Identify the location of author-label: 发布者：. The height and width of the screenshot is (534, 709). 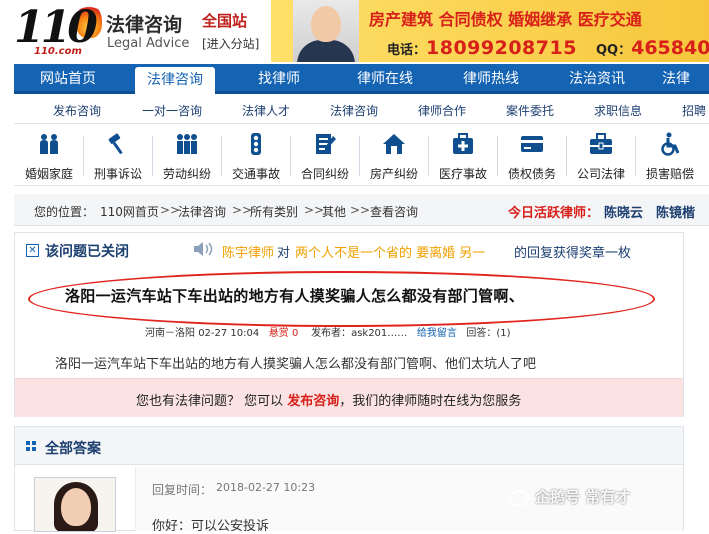
(331, 333).